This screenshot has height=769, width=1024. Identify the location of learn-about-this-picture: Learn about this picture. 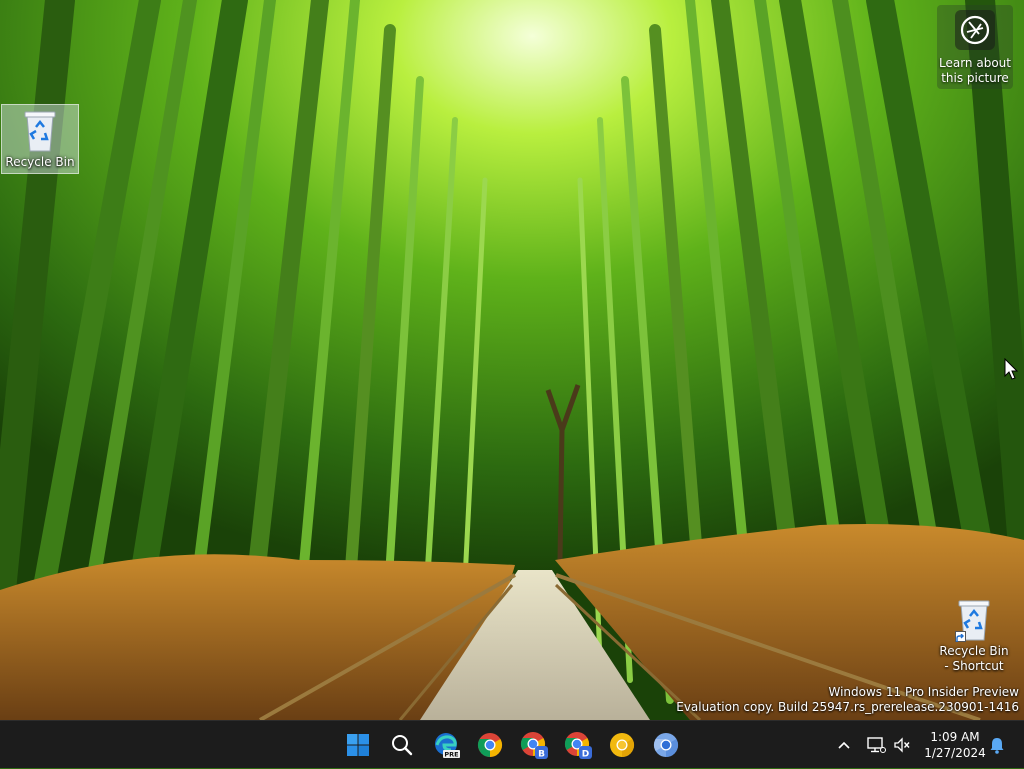
(975, 47).